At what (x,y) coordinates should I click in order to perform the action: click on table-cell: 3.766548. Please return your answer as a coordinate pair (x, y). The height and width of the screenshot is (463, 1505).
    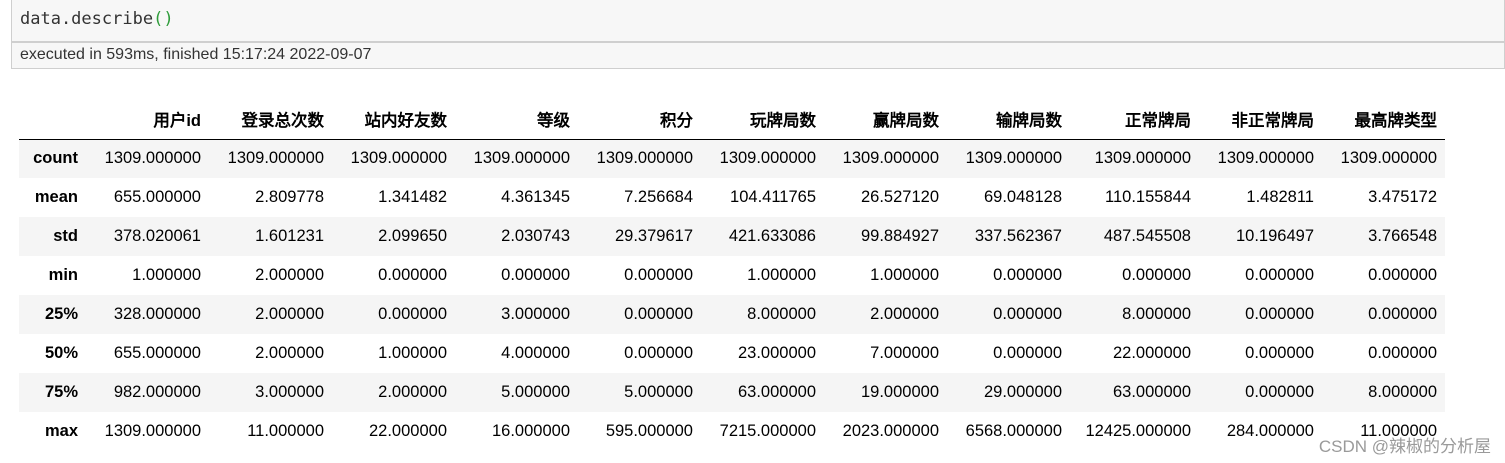
    Looking at the image, I should click on (1402, 236).